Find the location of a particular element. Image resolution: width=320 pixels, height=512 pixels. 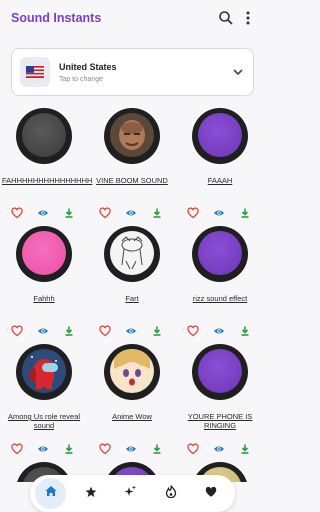

sound-label: FAHHHHHHHHHHHHHHH is located at coordinates (47, 180).